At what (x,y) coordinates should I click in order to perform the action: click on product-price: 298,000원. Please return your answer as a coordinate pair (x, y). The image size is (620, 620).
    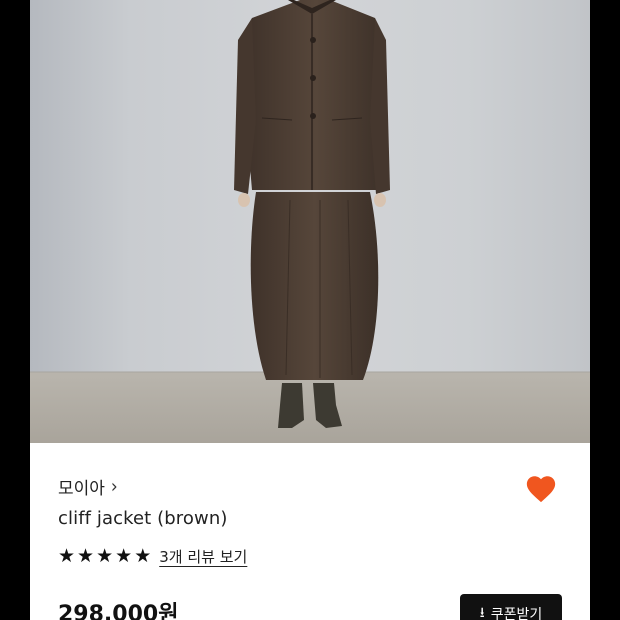
    Looking at the image, I should click on (118, 611).